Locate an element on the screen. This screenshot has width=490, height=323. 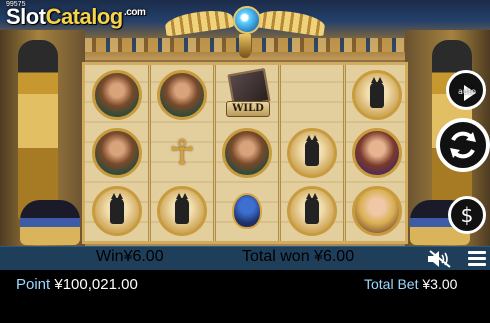
total-won-label: Total won is located at coordinates (276, 256).